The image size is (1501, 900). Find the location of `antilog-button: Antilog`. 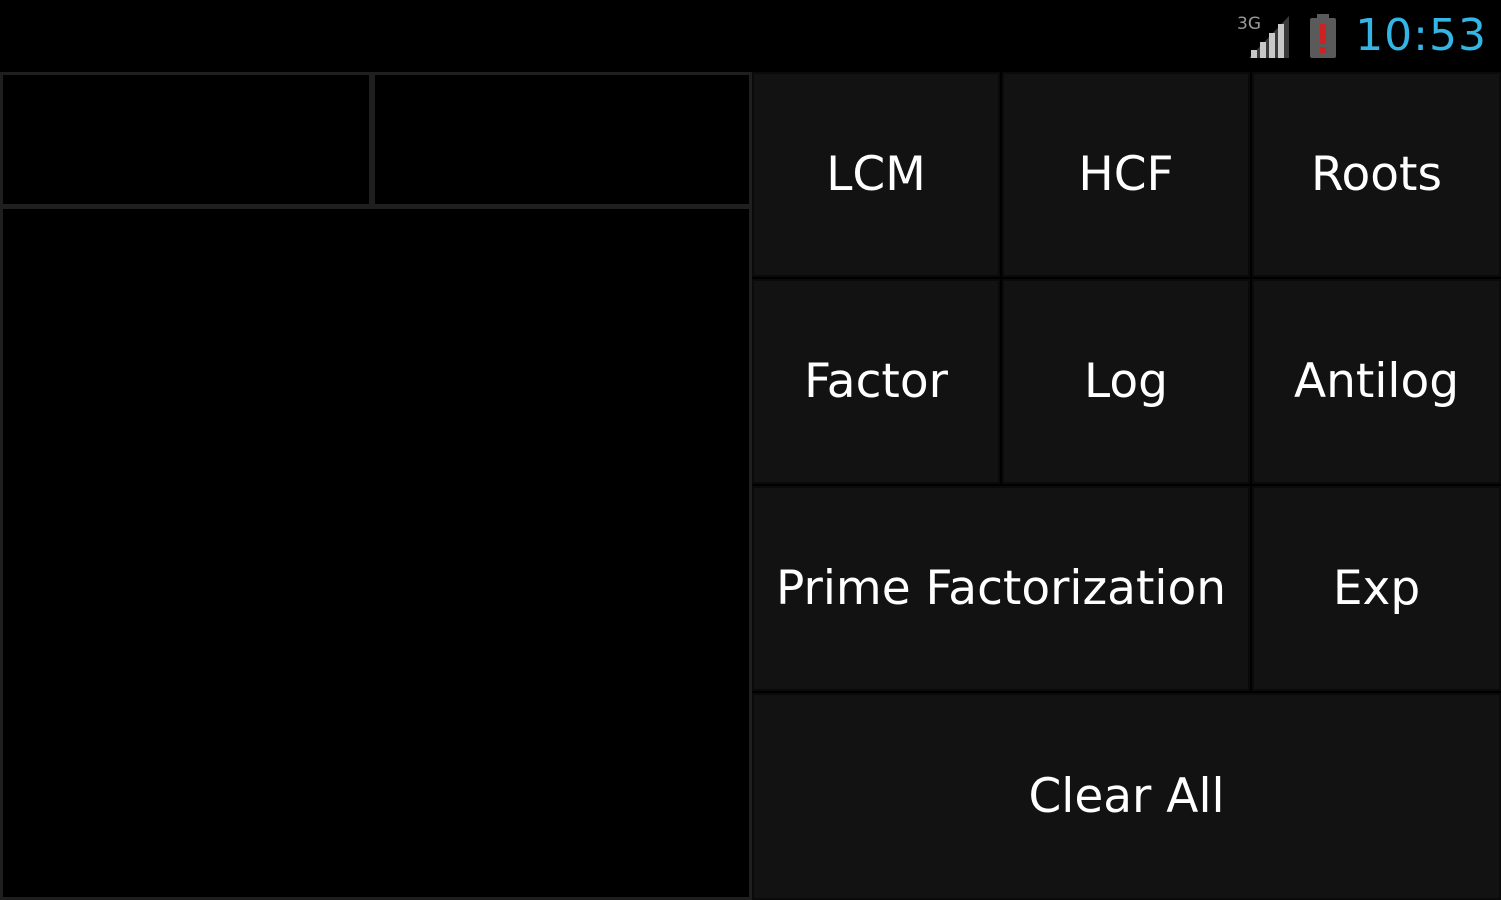

antilog-button: Antilog is located at coordinates (1376, 381).